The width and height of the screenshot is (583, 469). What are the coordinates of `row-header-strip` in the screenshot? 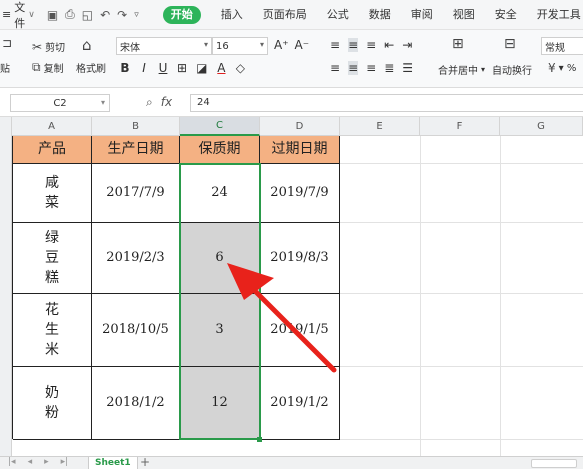 It's located at (6, 286).